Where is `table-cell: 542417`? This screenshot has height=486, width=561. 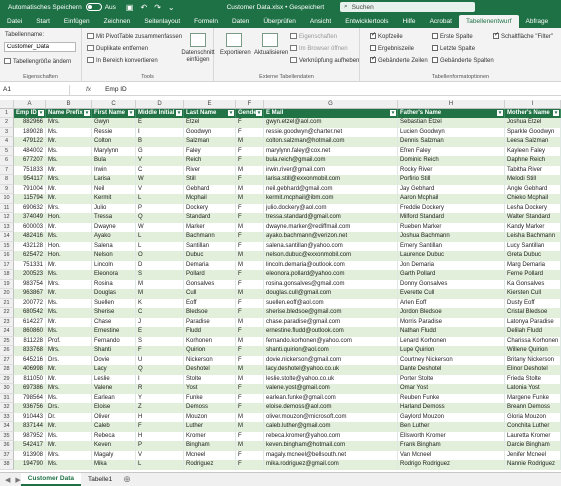 table-cell: 542417 is located at coordinates (30, 446).